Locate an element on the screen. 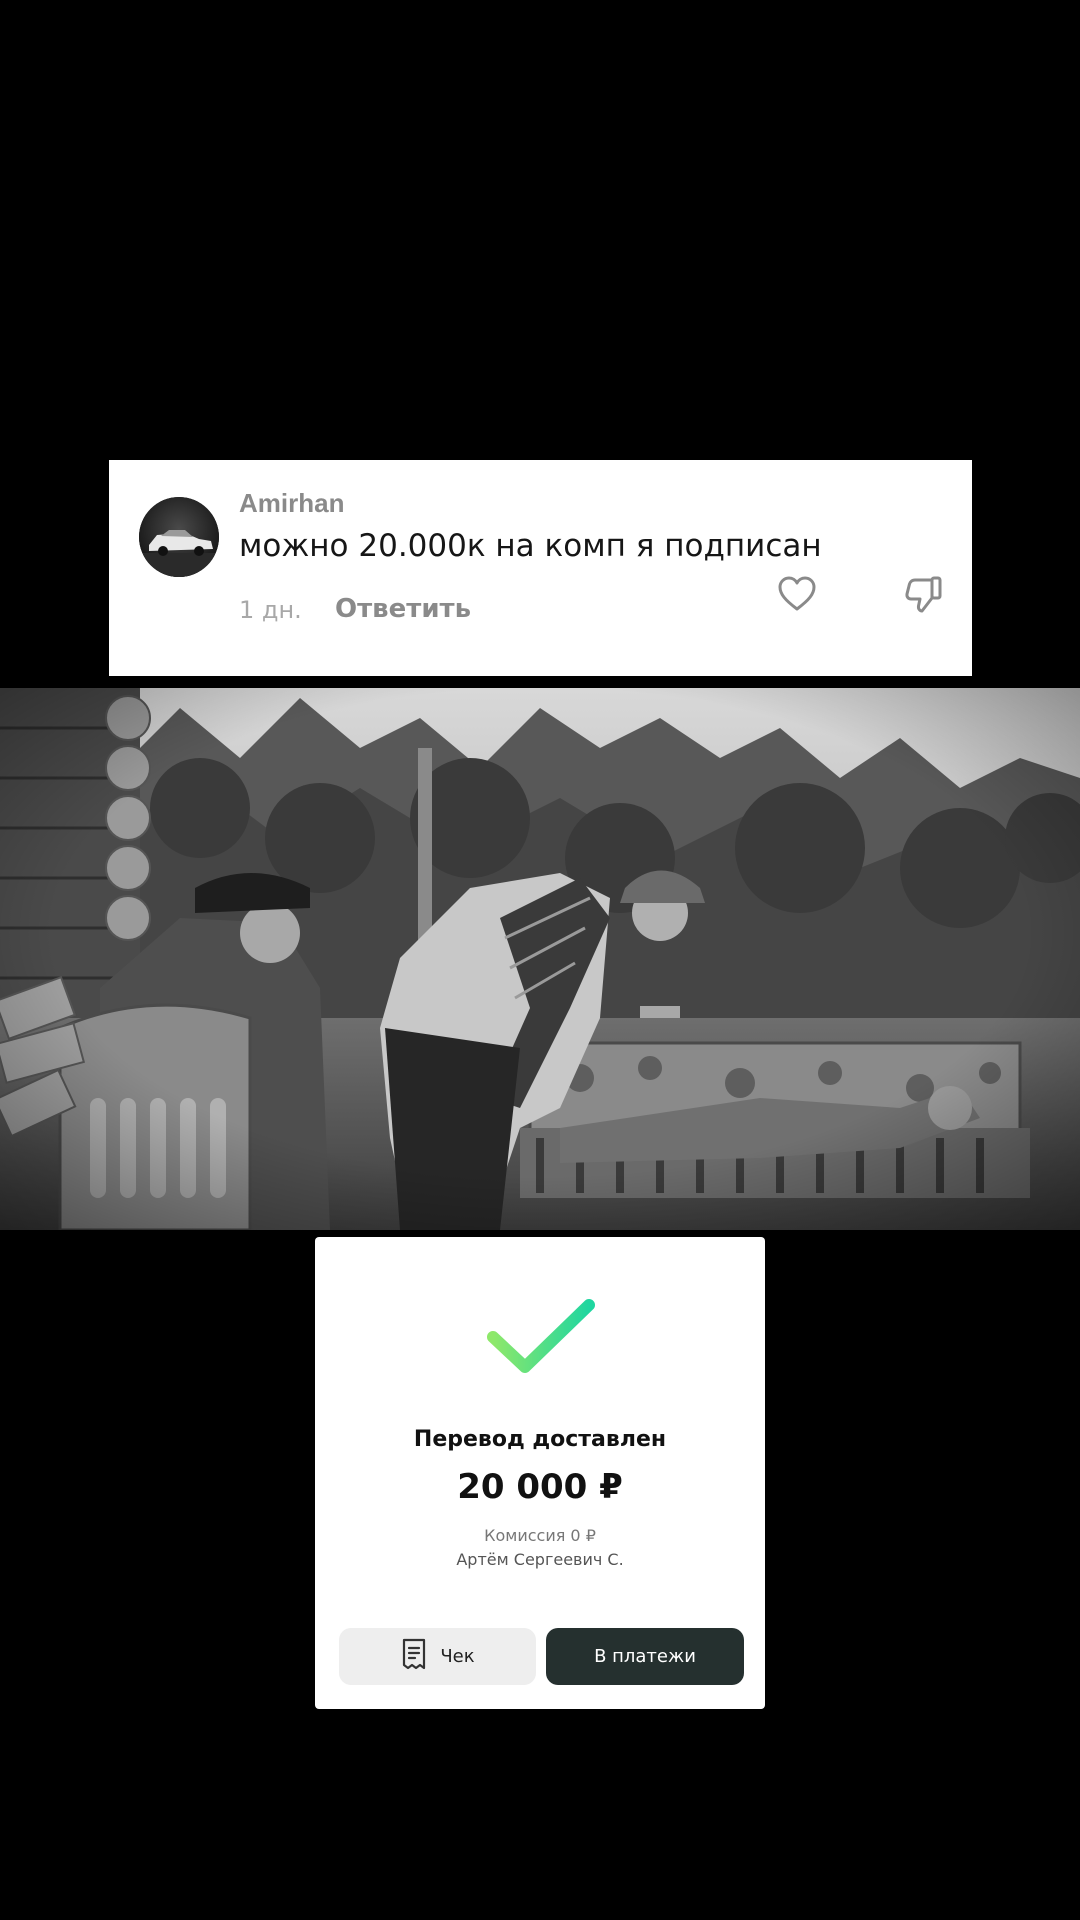 This screenshot has height=1920, width=1080. reply-button: Ответить is located at coordinates (403, 609).